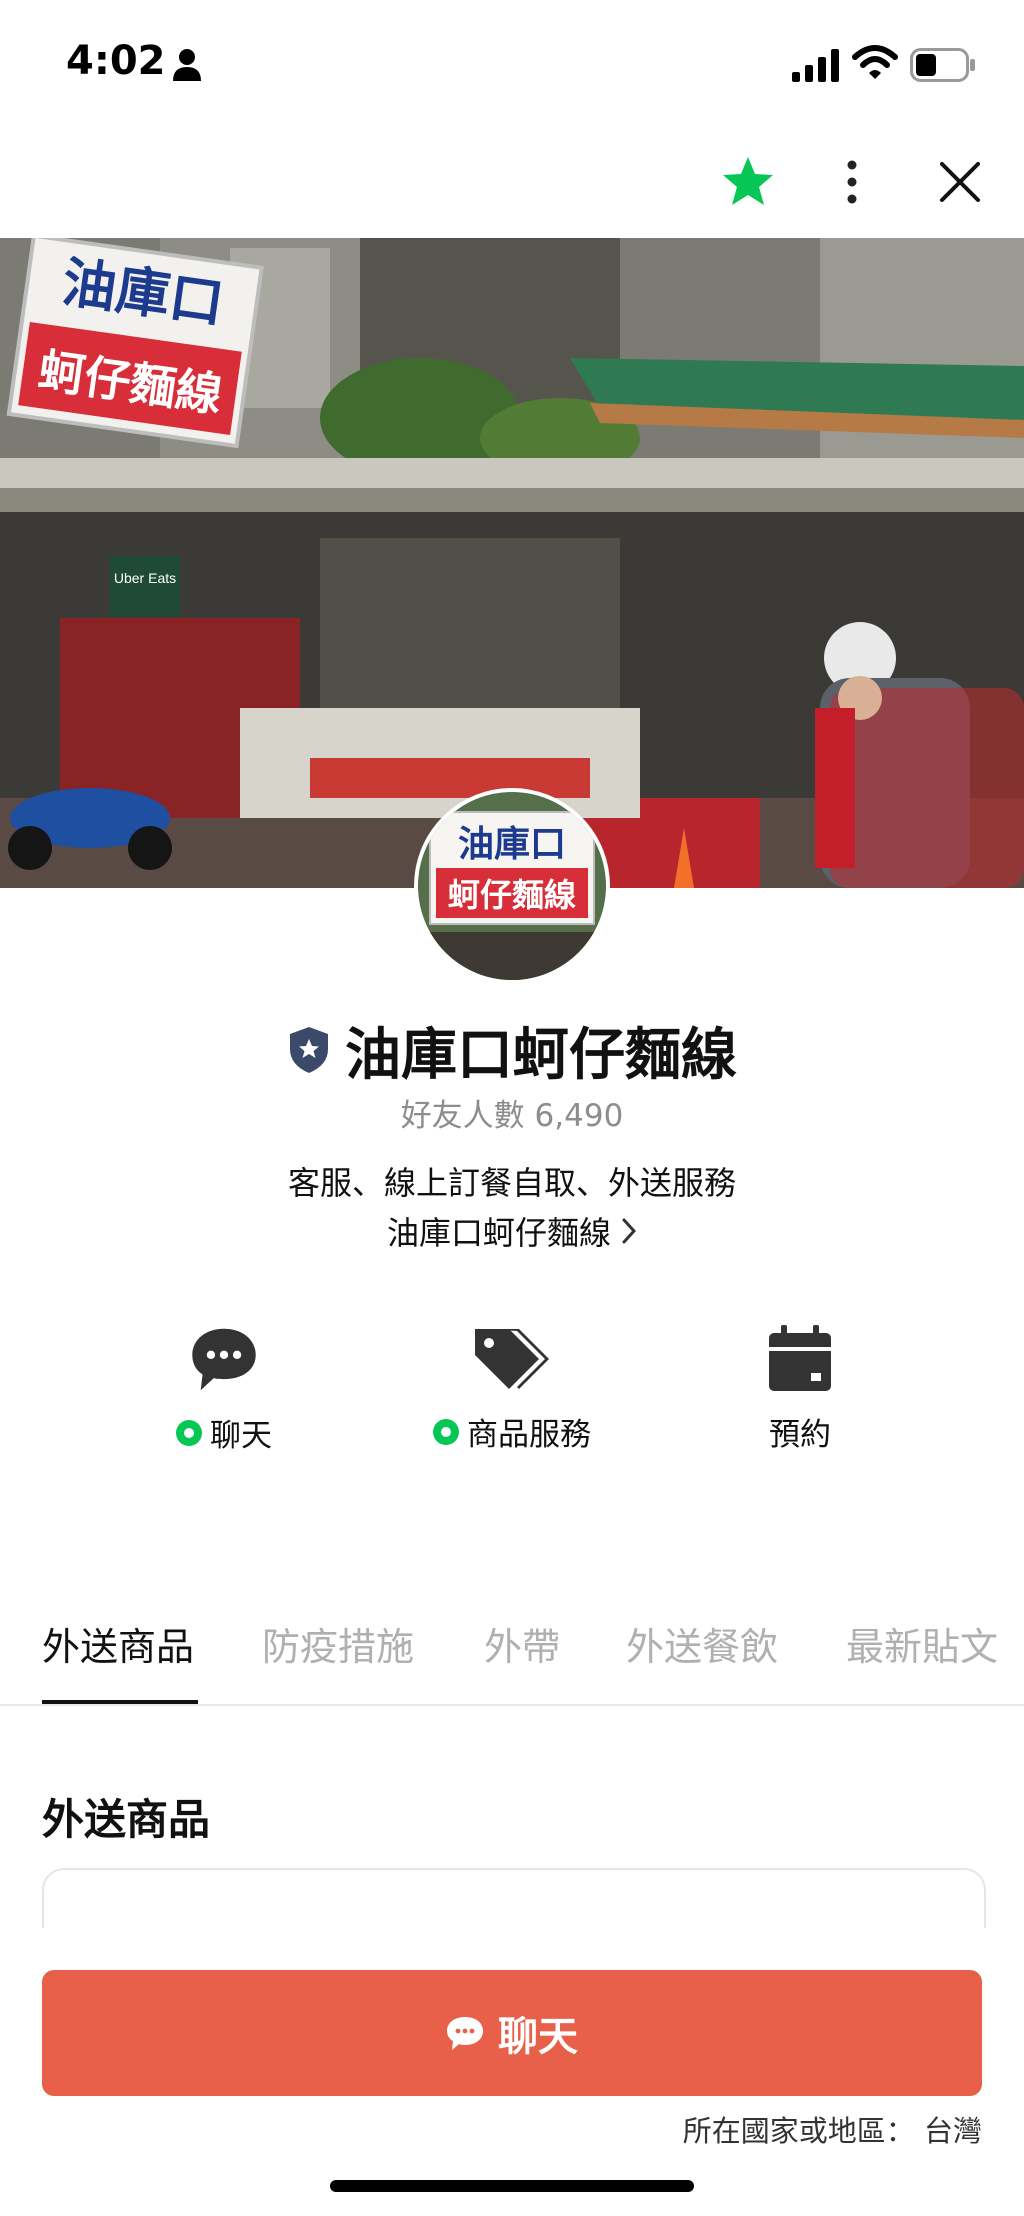 The width and height of the screenshot is (1024, 2216). Describe the element at coordinates (512, 1390) in the screenshot. I see `action-products: 商品服務` at that location.